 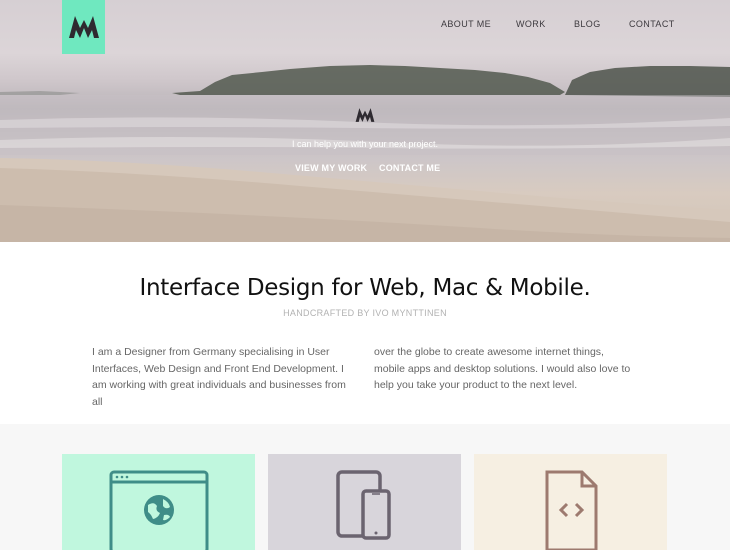 I want to click on code-file-icon, so click(x=571, y=510).